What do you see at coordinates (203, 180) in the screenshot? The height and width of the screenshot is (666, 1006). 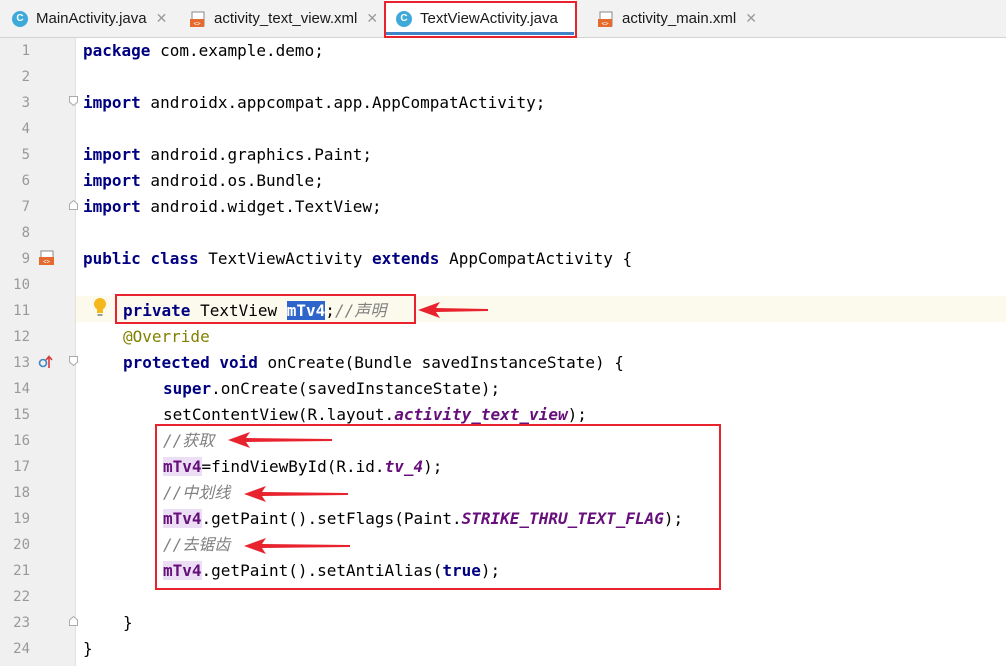 I see `code-line-6: import android.os.Bundle;` at bounding box center [203, 180].